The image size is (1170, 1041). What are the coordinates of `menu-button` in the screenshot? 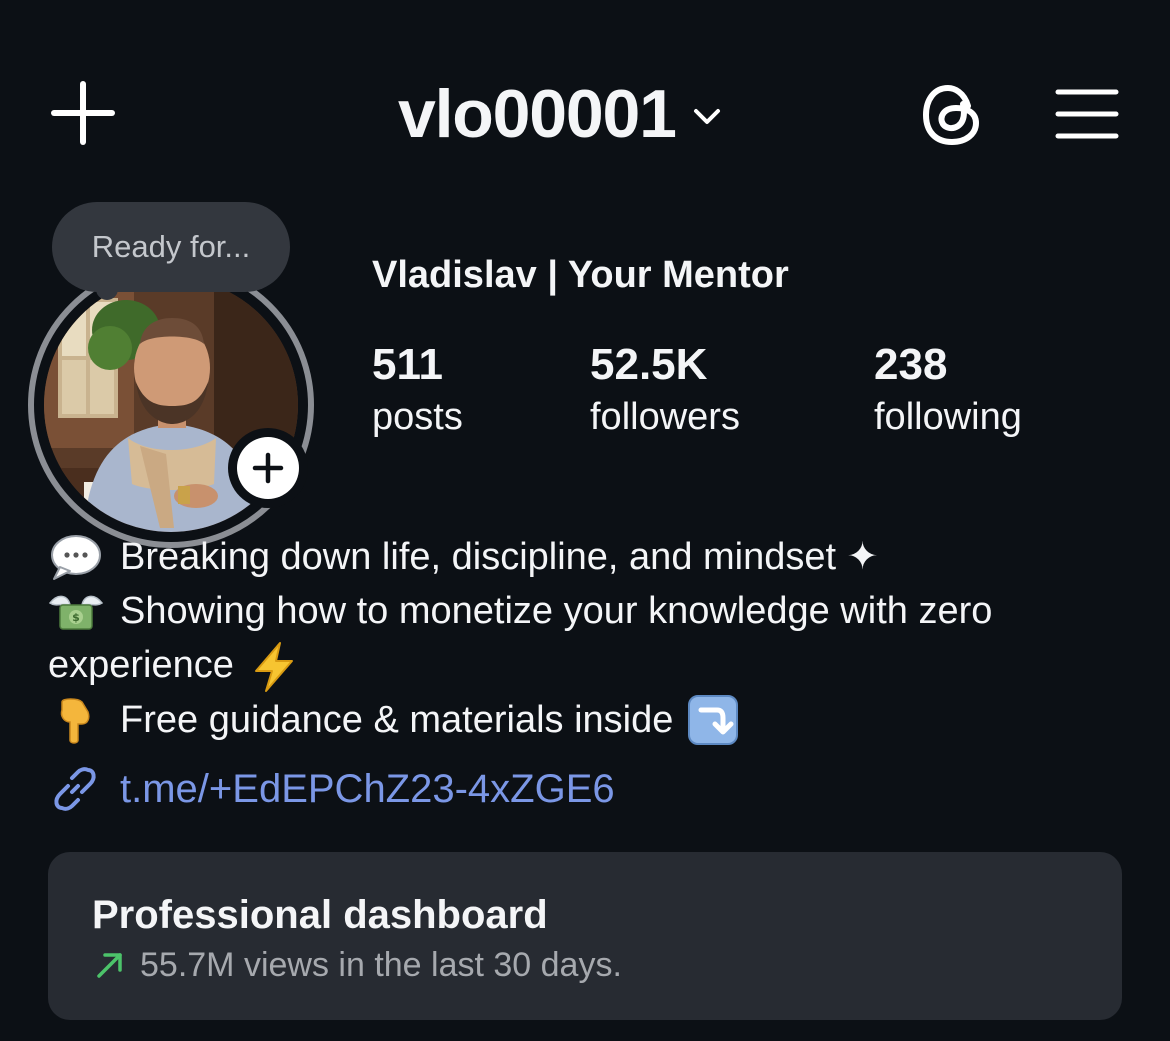 It's located at (1087, 114).